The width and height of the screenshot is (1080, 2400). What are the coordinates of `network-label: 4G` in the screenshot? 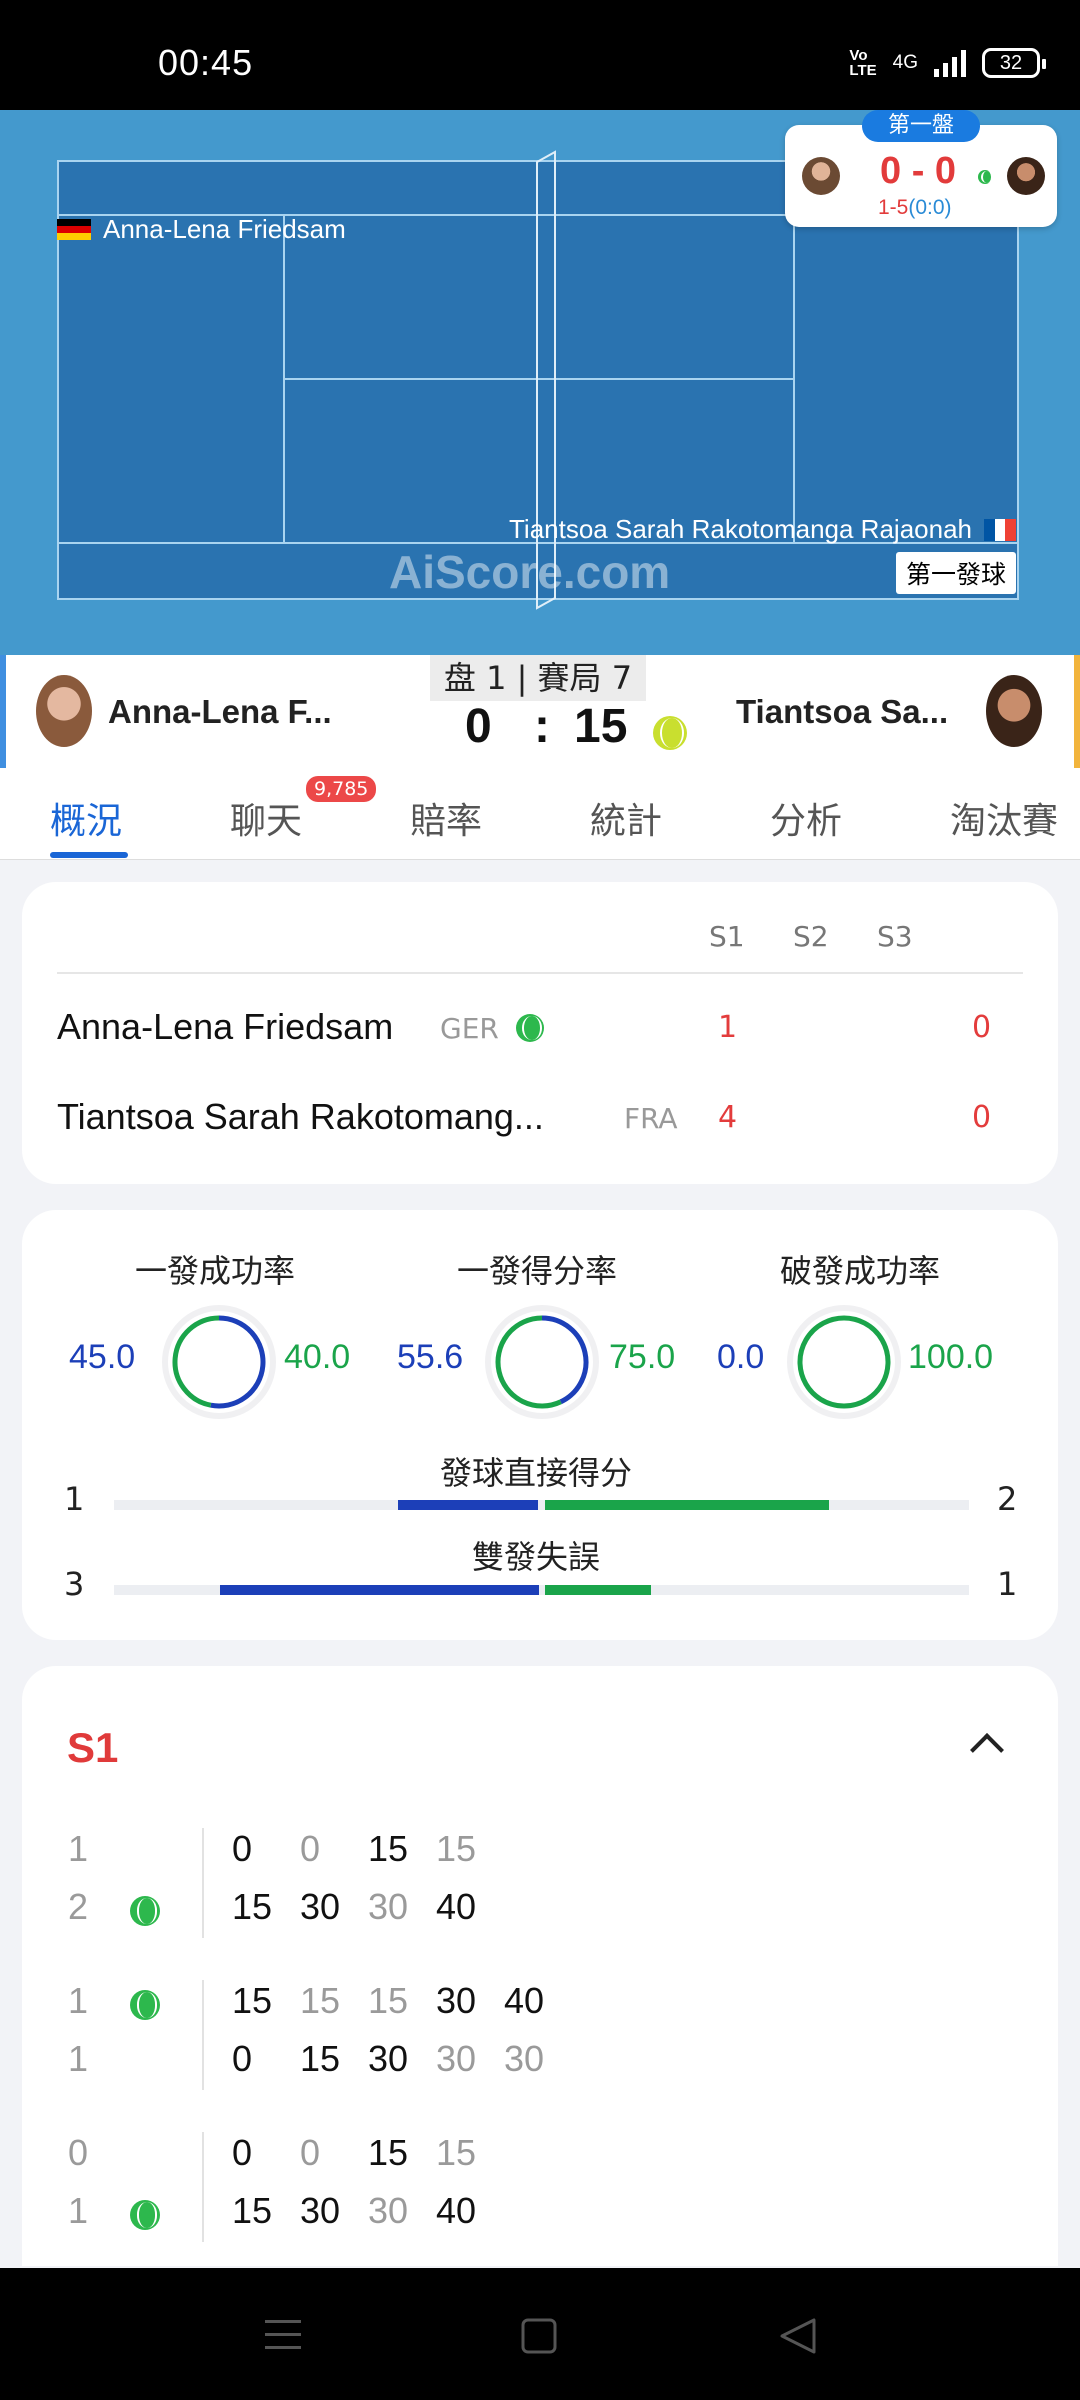 It's located at (905, 62).